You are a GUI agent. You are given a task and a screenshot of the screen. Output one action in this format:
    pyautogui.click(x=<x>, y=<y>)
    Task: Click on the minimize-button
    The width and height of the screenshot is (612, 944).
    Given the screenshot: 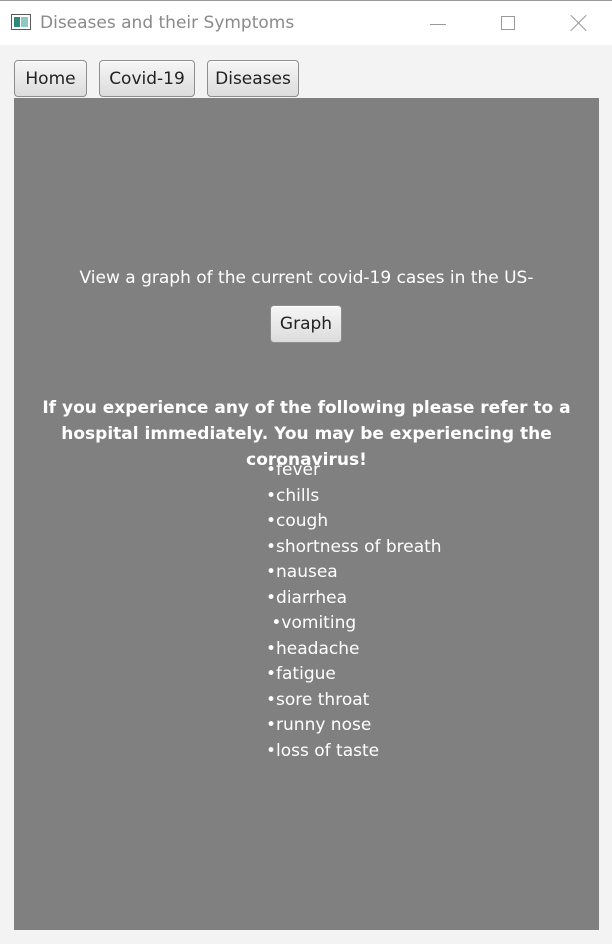 What is the action you would take?
    pyautogui.click(x=438, y=23)
    